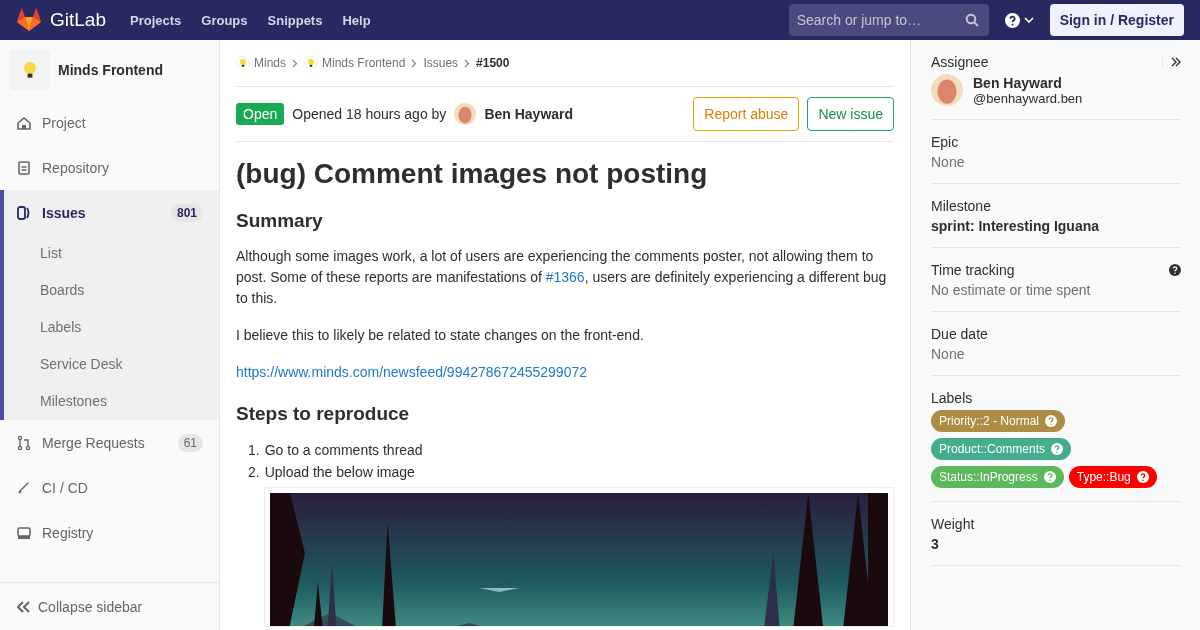 Image resolution: width=1200 pixels, height=630 pixels. I want to click on count-badge: 801, so click(186, 212).